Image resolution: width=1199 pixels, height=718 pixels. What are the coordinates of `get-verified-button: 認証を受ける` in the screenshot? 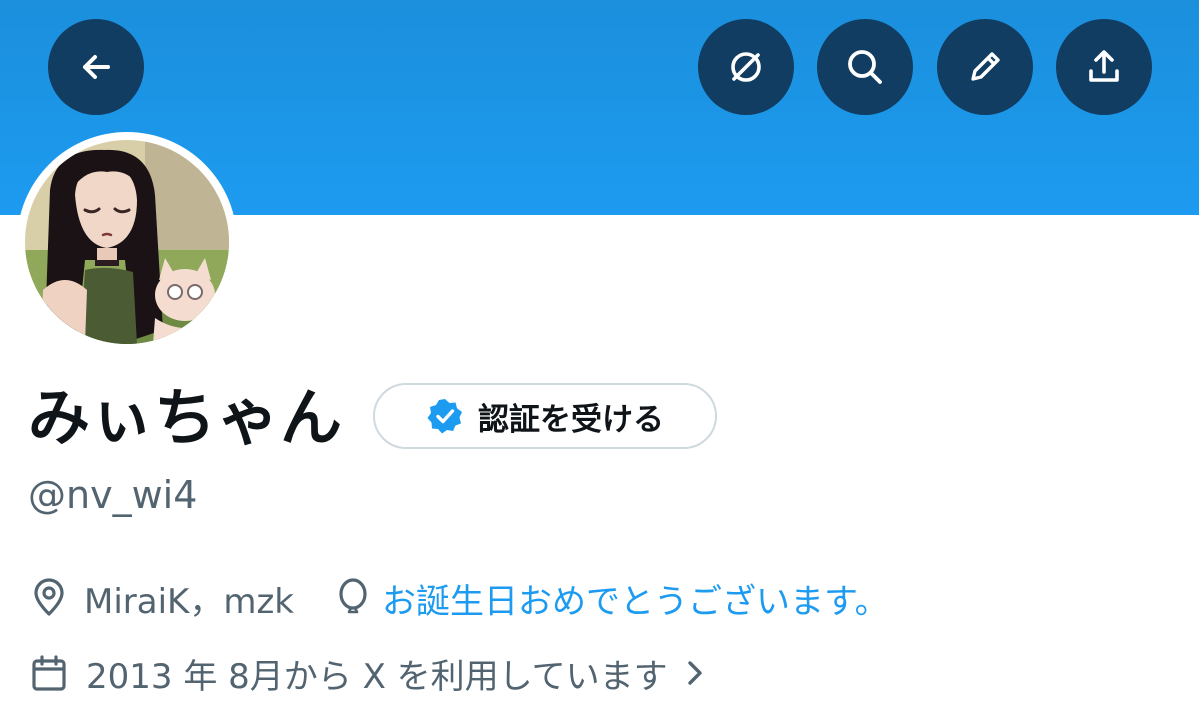 It's located at (545, 416).